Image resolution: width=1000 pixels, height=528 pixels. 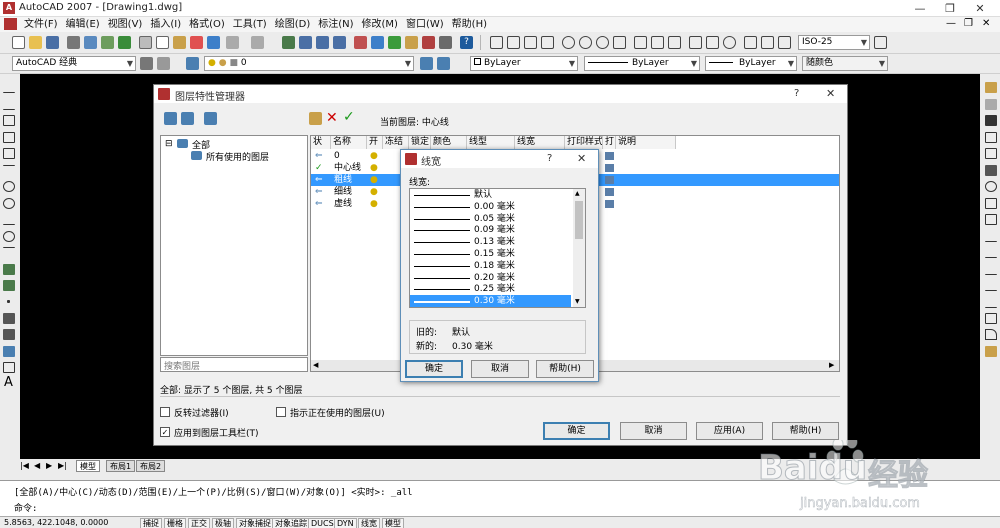 What do you see at coordinates (88, 466) in the screenshot?
I see `tab-model: 模型` at bounding box center [88, 466].